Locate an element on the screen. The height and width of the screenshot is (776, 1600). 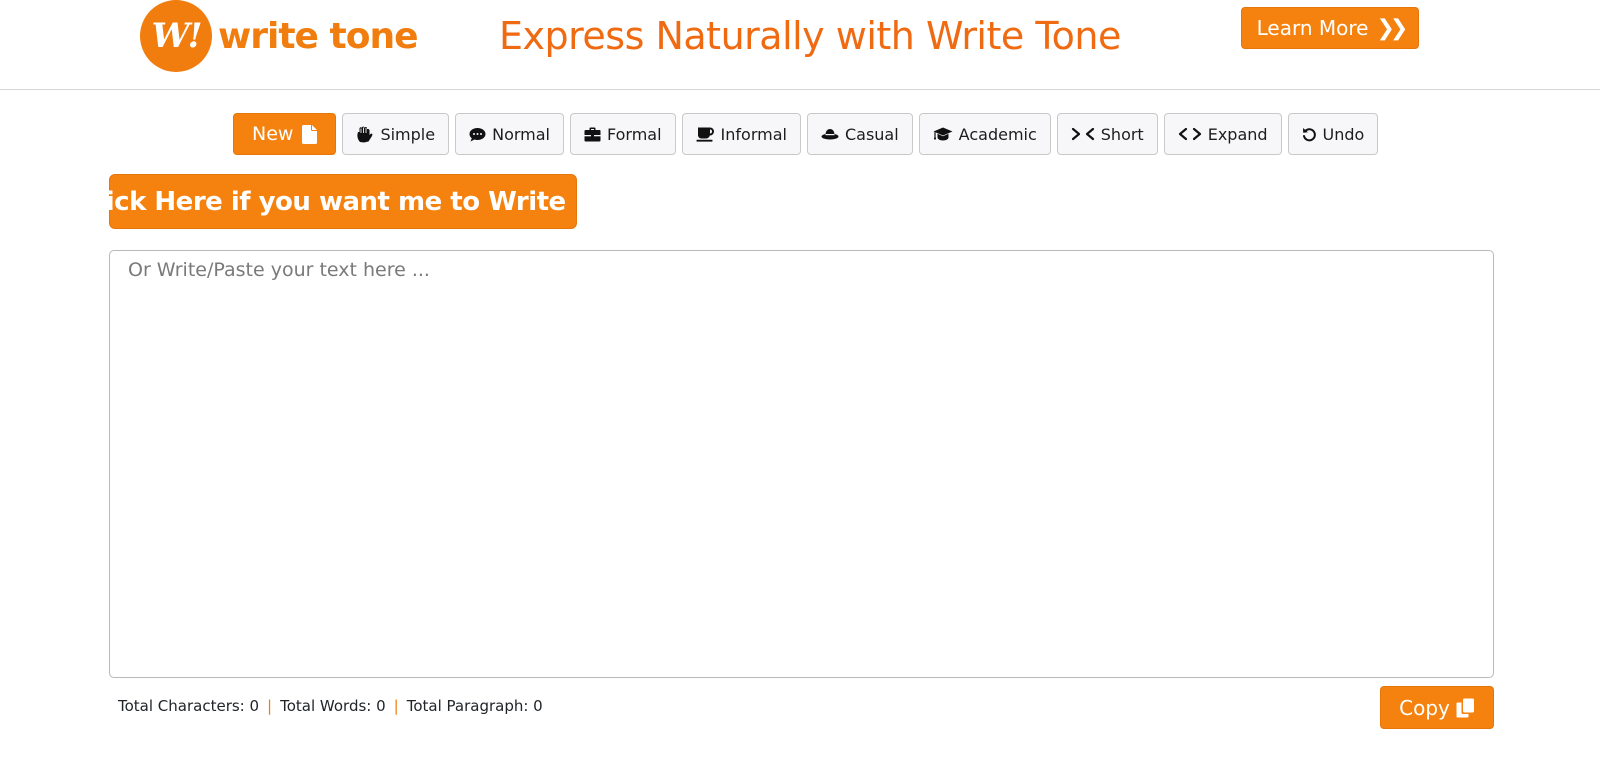
informal-button: Informal is located at coordinates (741, 134).